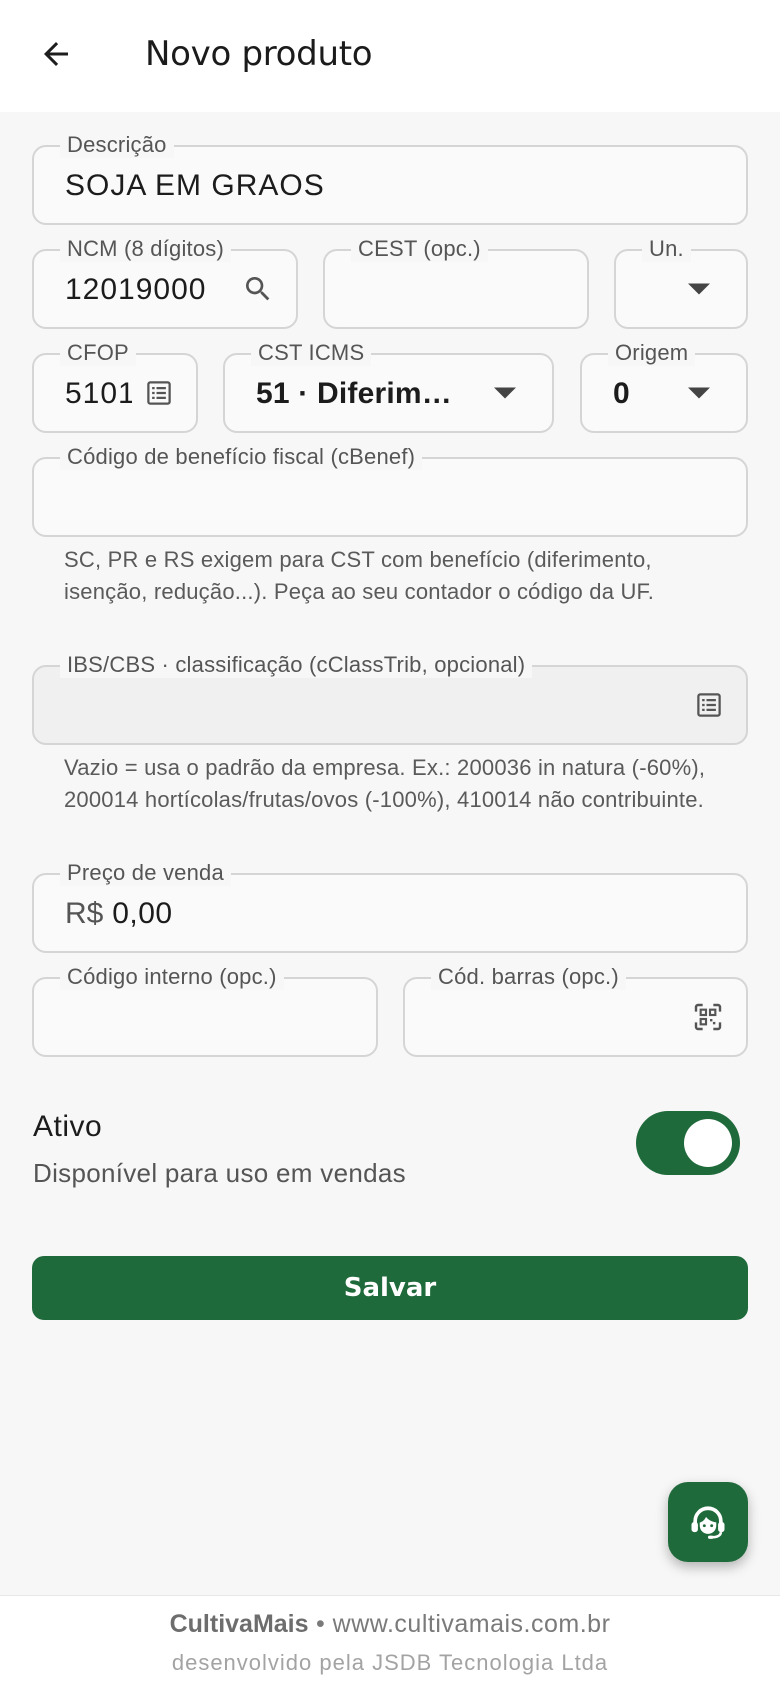 The height and width of the screenshot is (1688, 780). What do you see at coordinates (195, 185) in the screenshot?
I see `descricao-value: SOJA EM GRAOS` at bounding box center [195, 185].